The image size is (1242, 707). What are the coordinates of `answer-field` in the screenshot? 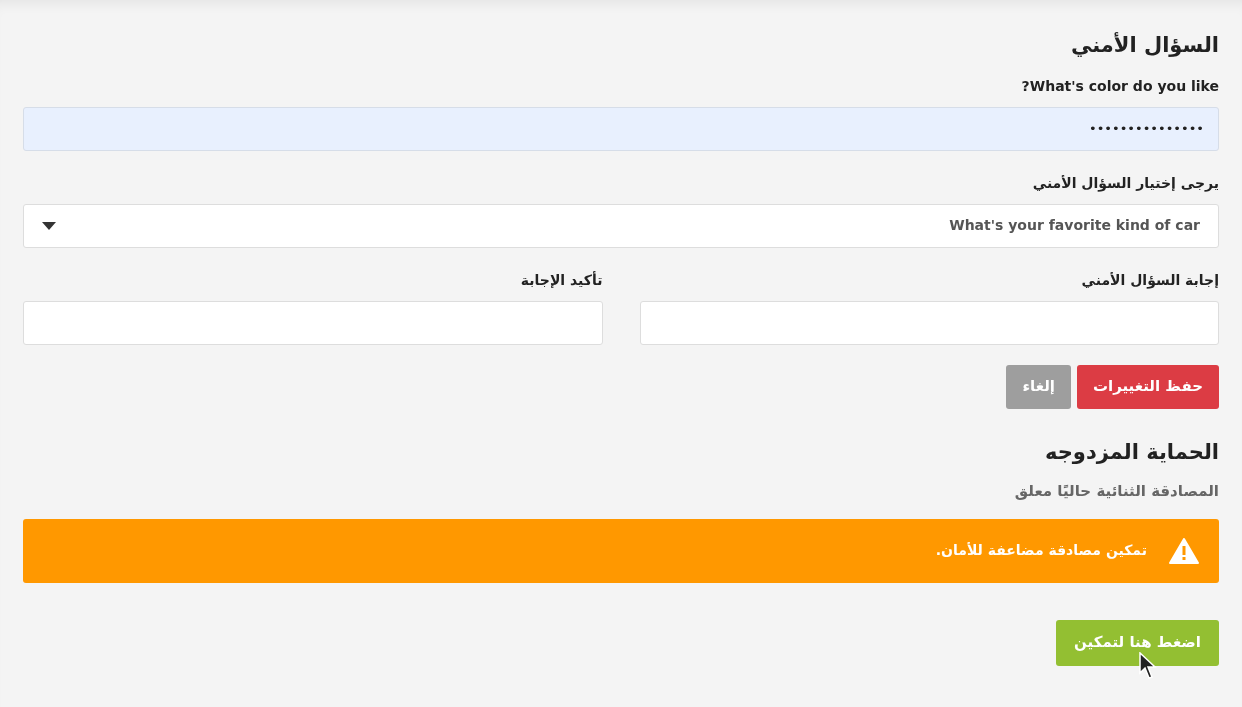 It's located at (929, 322).